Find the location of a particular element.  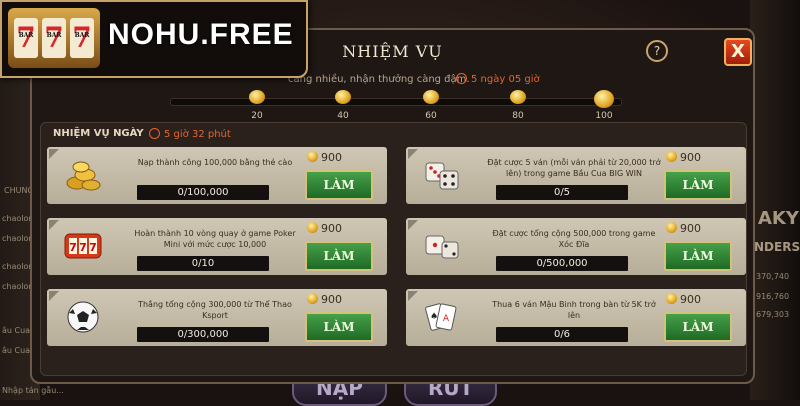

milestone-100: 100 is located at coordinates (604, 105).